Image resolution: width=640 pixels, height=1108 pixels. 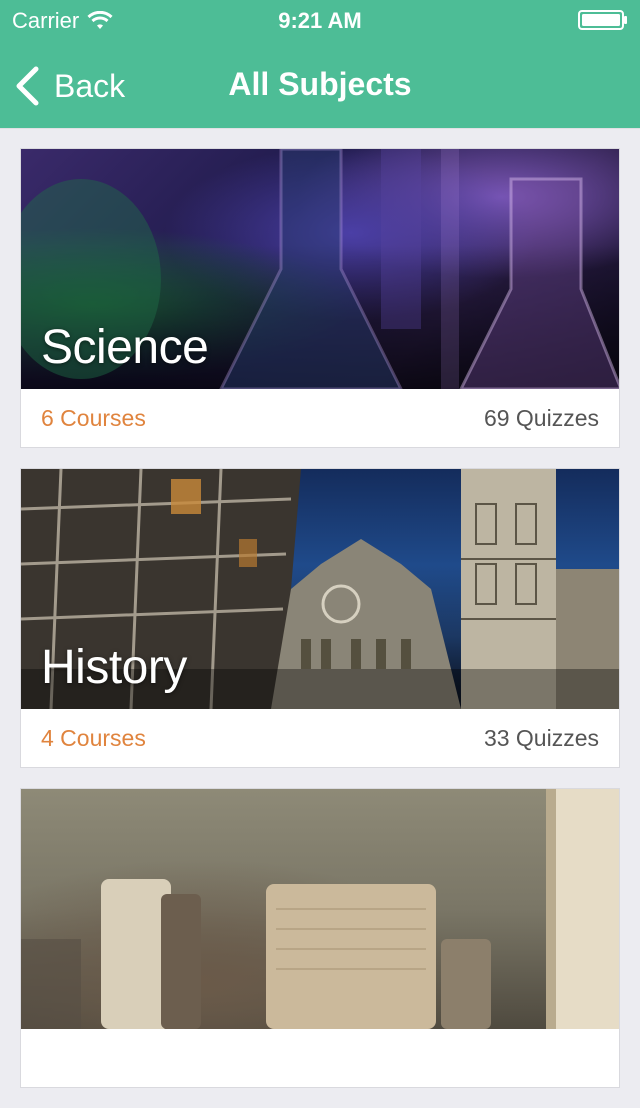 What do you see at coordinates (541, 737) in the screenshot?
I see `quizzes-count: 33 Quizzes` at bounding box center [541, 737].